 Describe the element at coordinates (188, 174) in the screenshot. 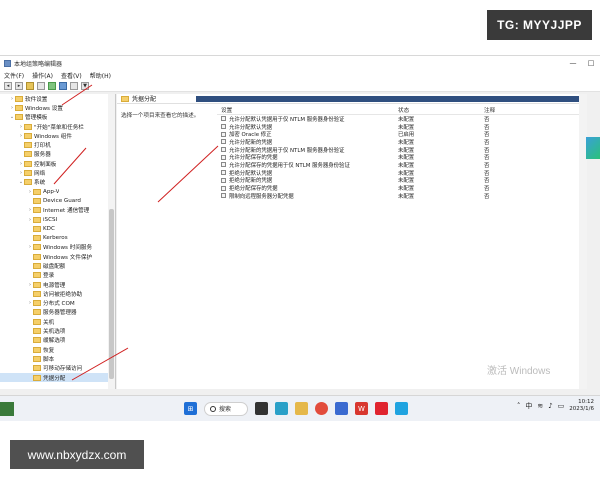

I see `arrow-to-oracle-setting` at that location.